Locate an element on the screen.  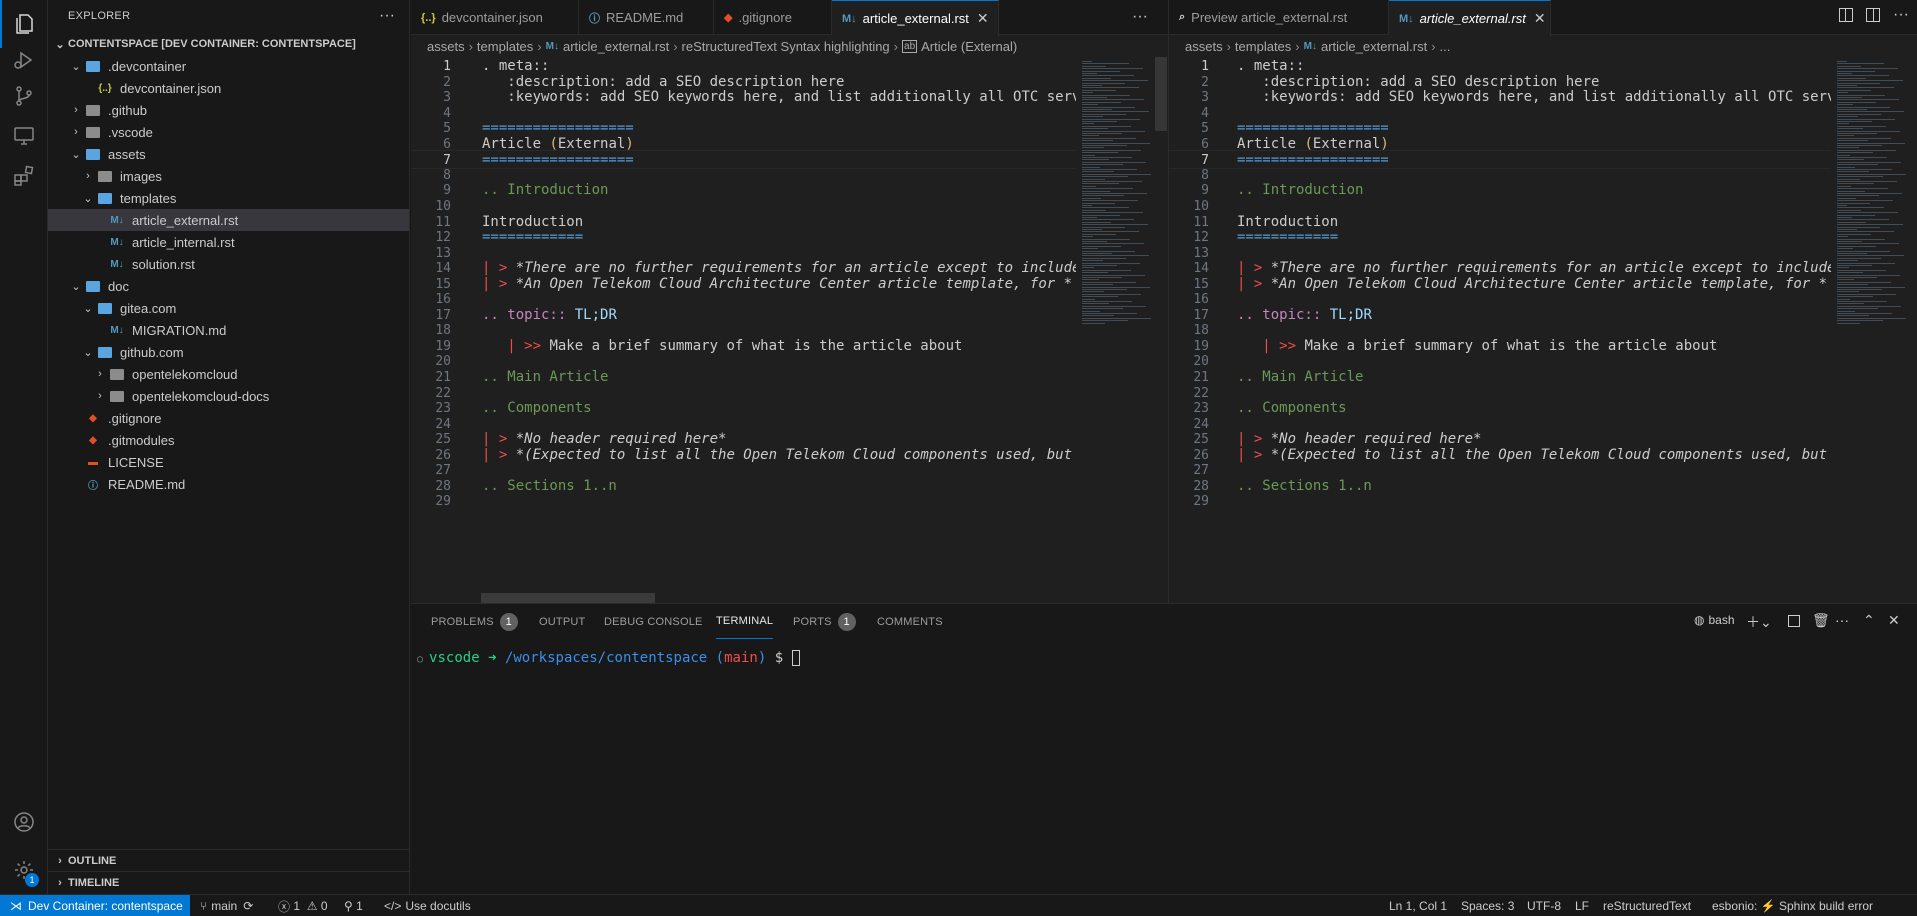
explorer-title: EXPLORER is located at coordinates (99, 16).